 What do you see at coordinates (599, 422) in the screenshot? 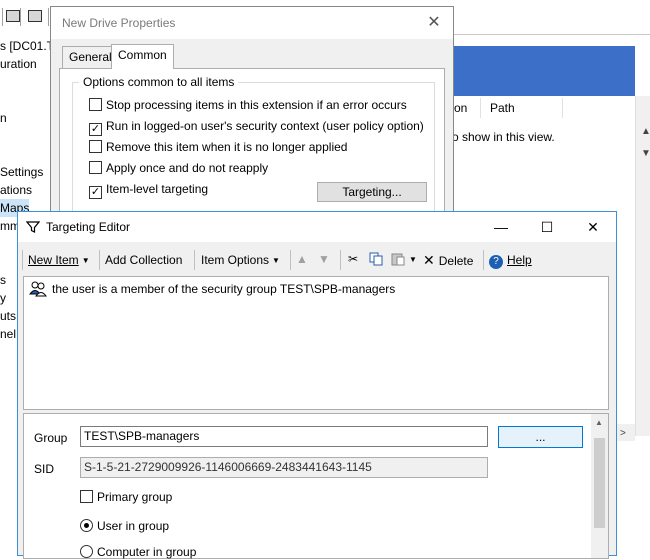
I see `scroll-up-icon: ▲` at bounding box center [599, 422].